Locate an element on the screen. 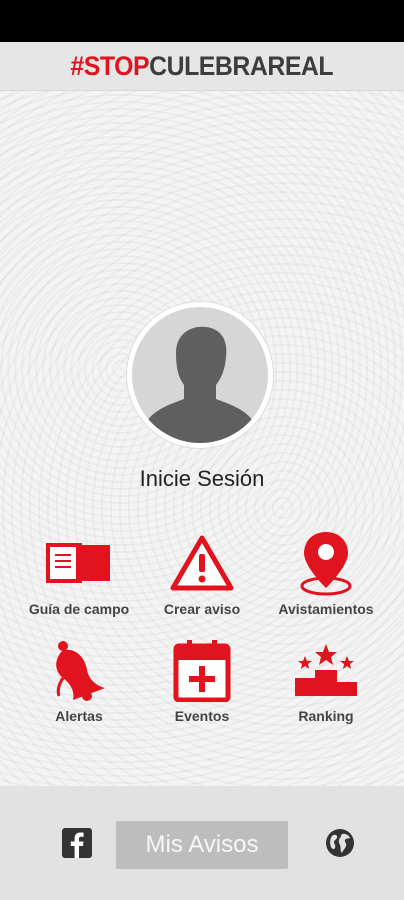  bell-icon is located at coordinates (80, 671).